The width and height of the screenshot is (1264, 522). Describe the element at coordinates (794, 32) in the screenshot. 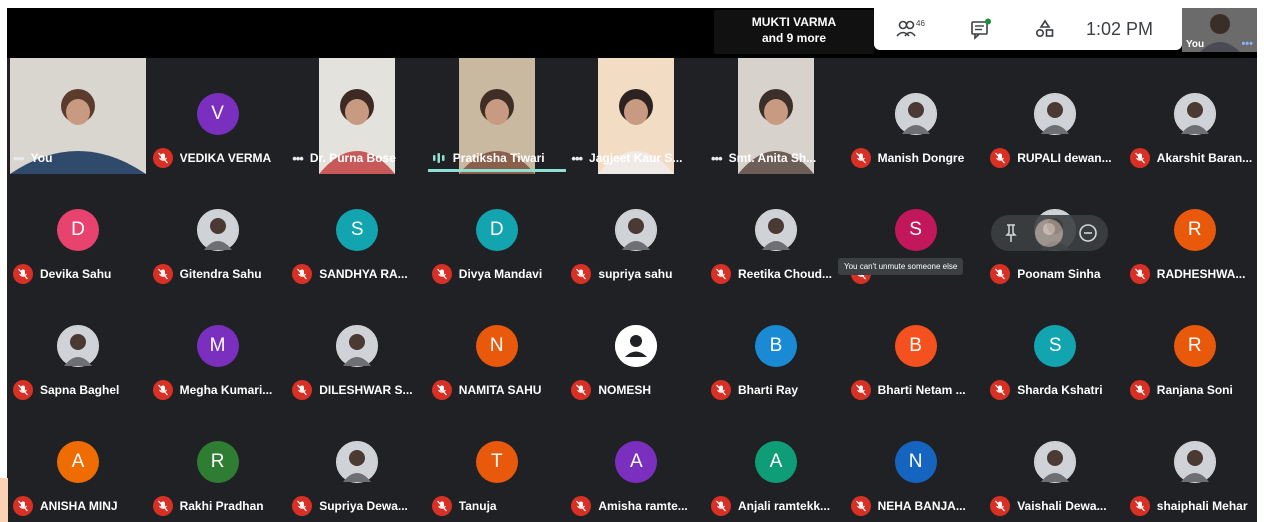

I see `active-speaker-label: MUKTI VARMA and 9 more` at that location.